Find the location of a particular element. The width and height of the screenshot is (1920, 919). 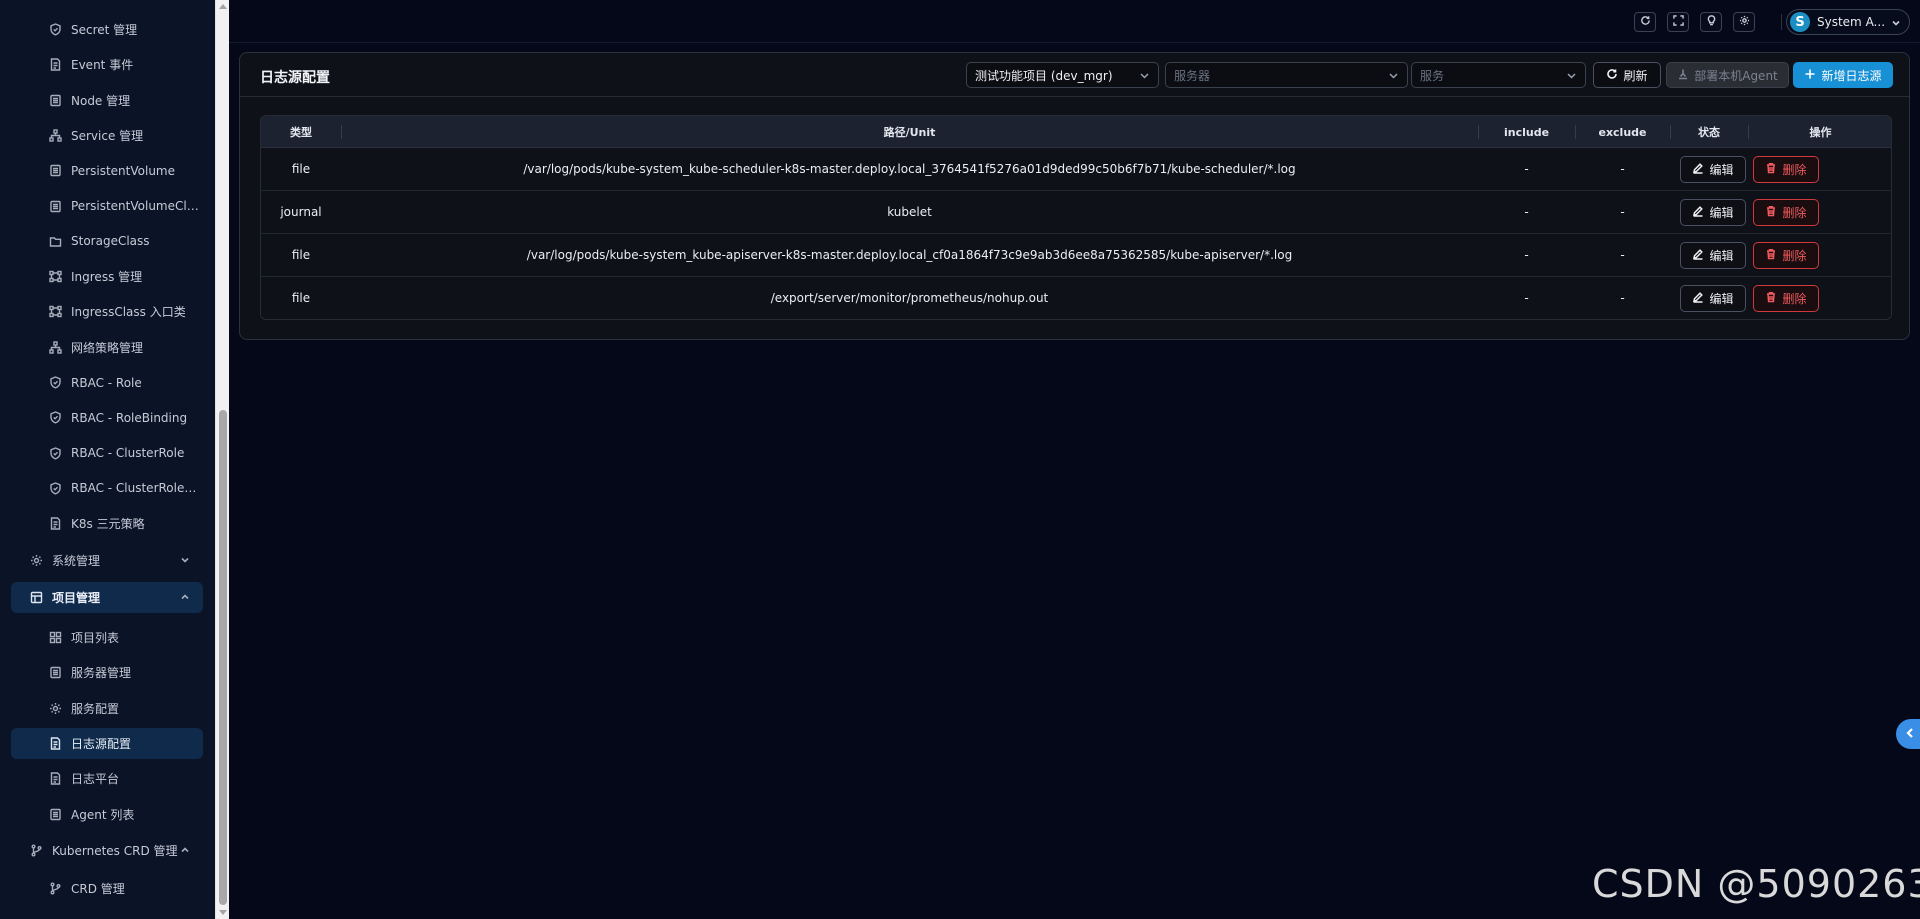

sidebar-item-item: 网络策略管理 is located at coordinates (107, 347).